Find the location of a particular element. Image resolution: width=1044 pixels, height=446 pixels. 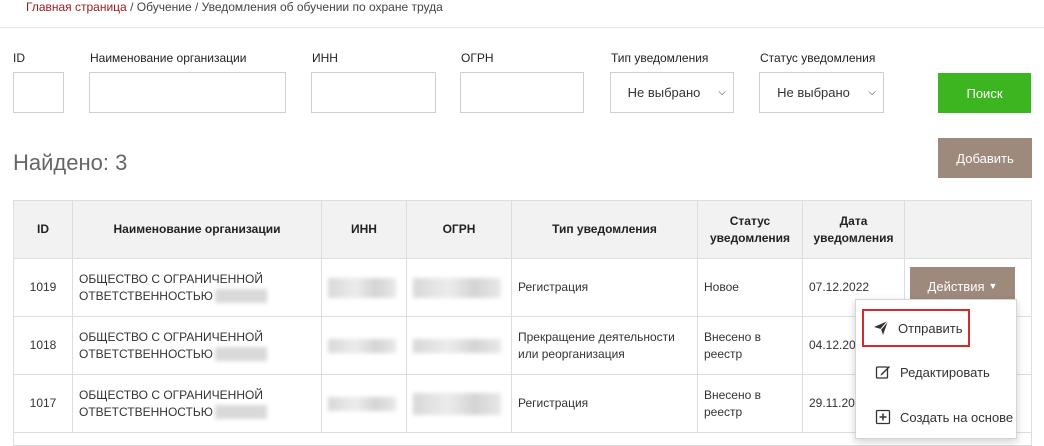

filter-ogrn-input is located at coordinates (522, 92).